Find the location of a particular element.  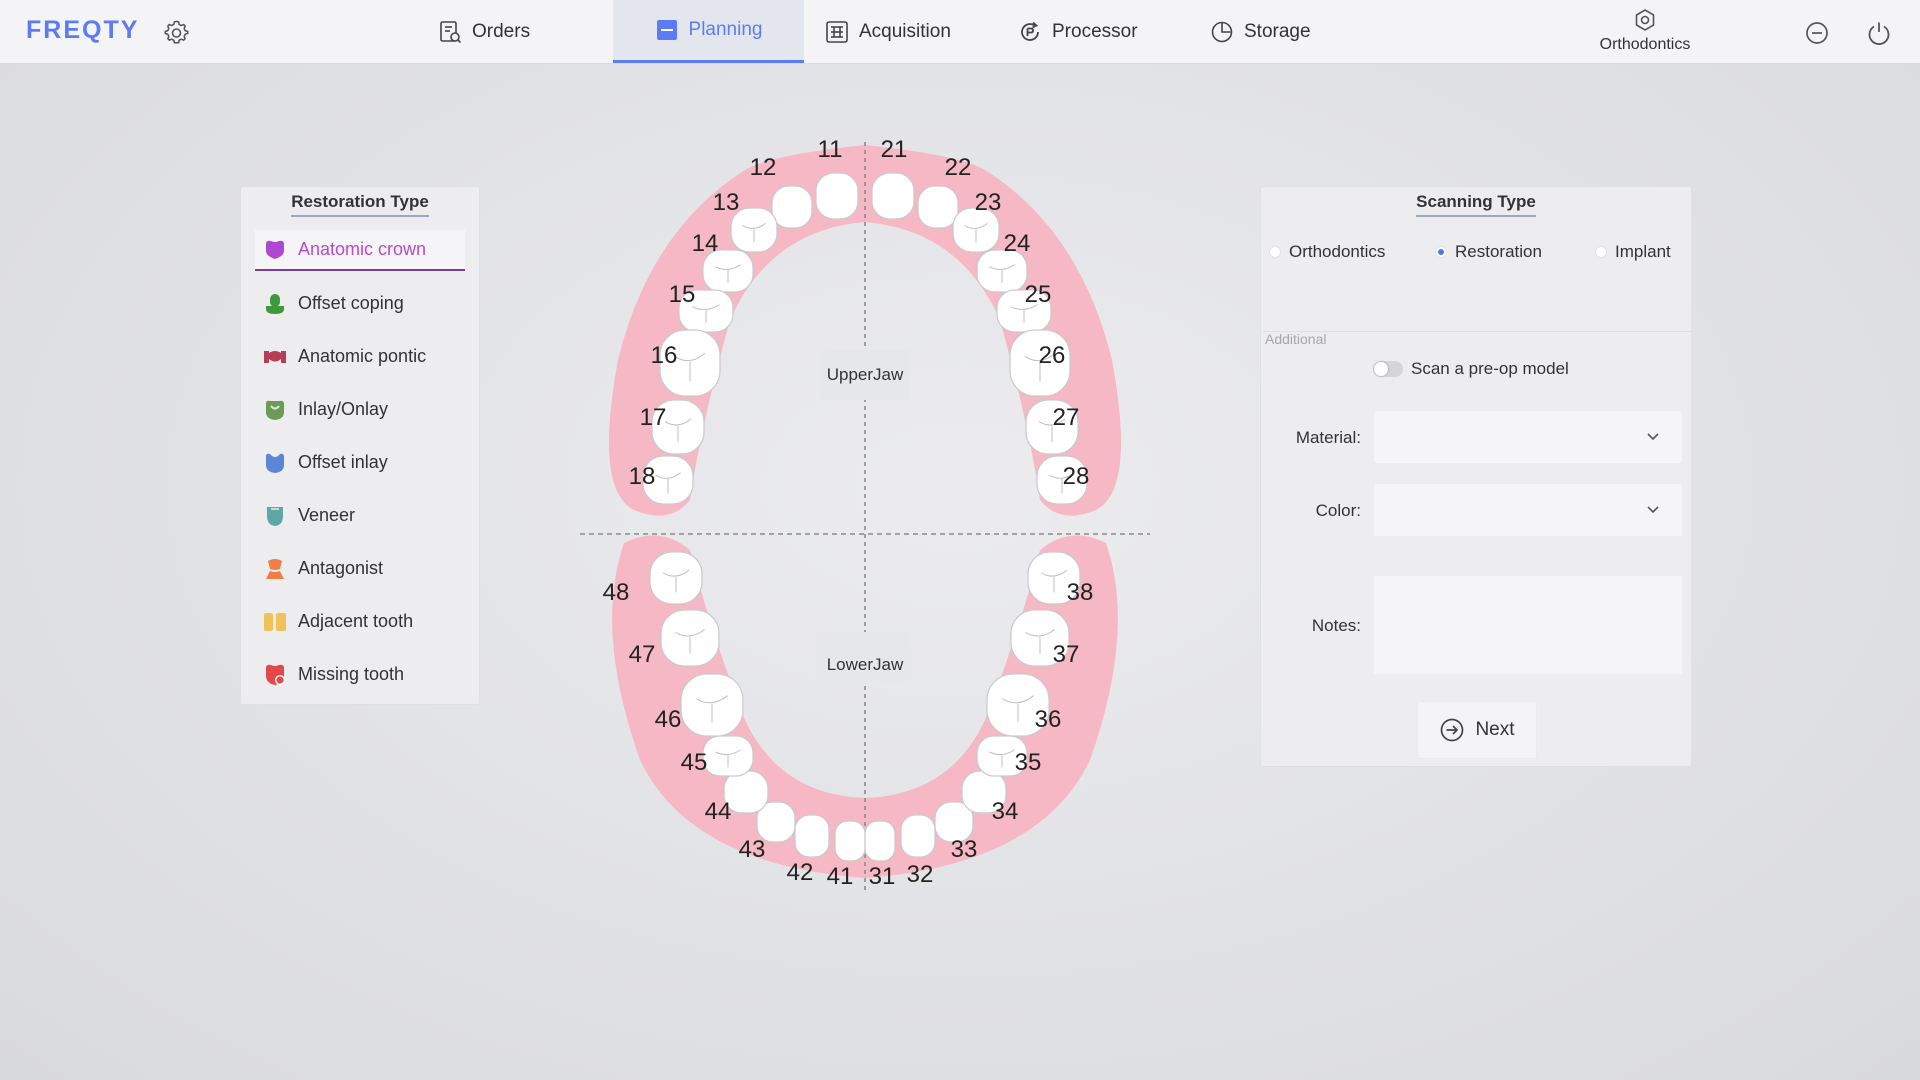

restoration-item-label: Anatomic crown is located at coordinates (362, 249).